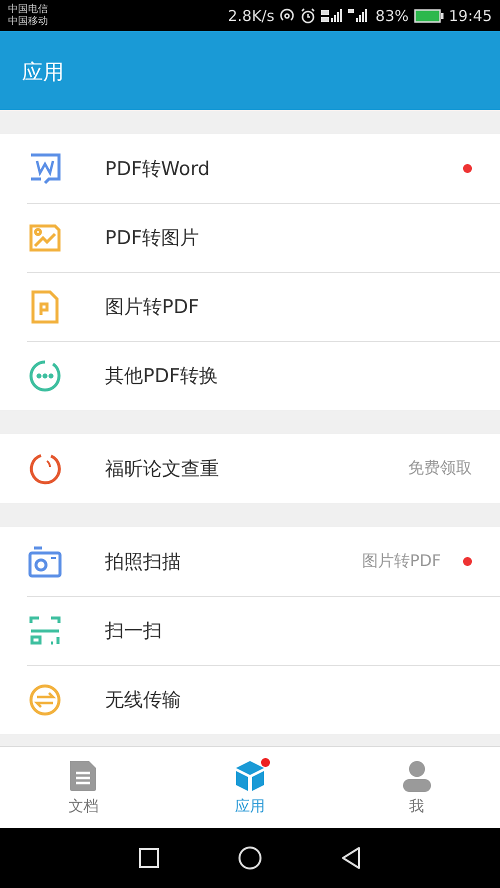  Describe the element at coordinates (470, 15) in the screenshot. I see `clock-time: 19:45` at that location.